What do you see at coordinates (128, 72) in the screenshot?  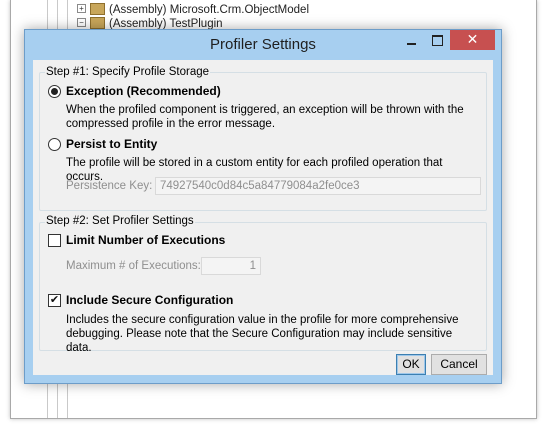 I see `step1-legend: Step #1: Specify Profile Storage` at bounding box center [128, 72].